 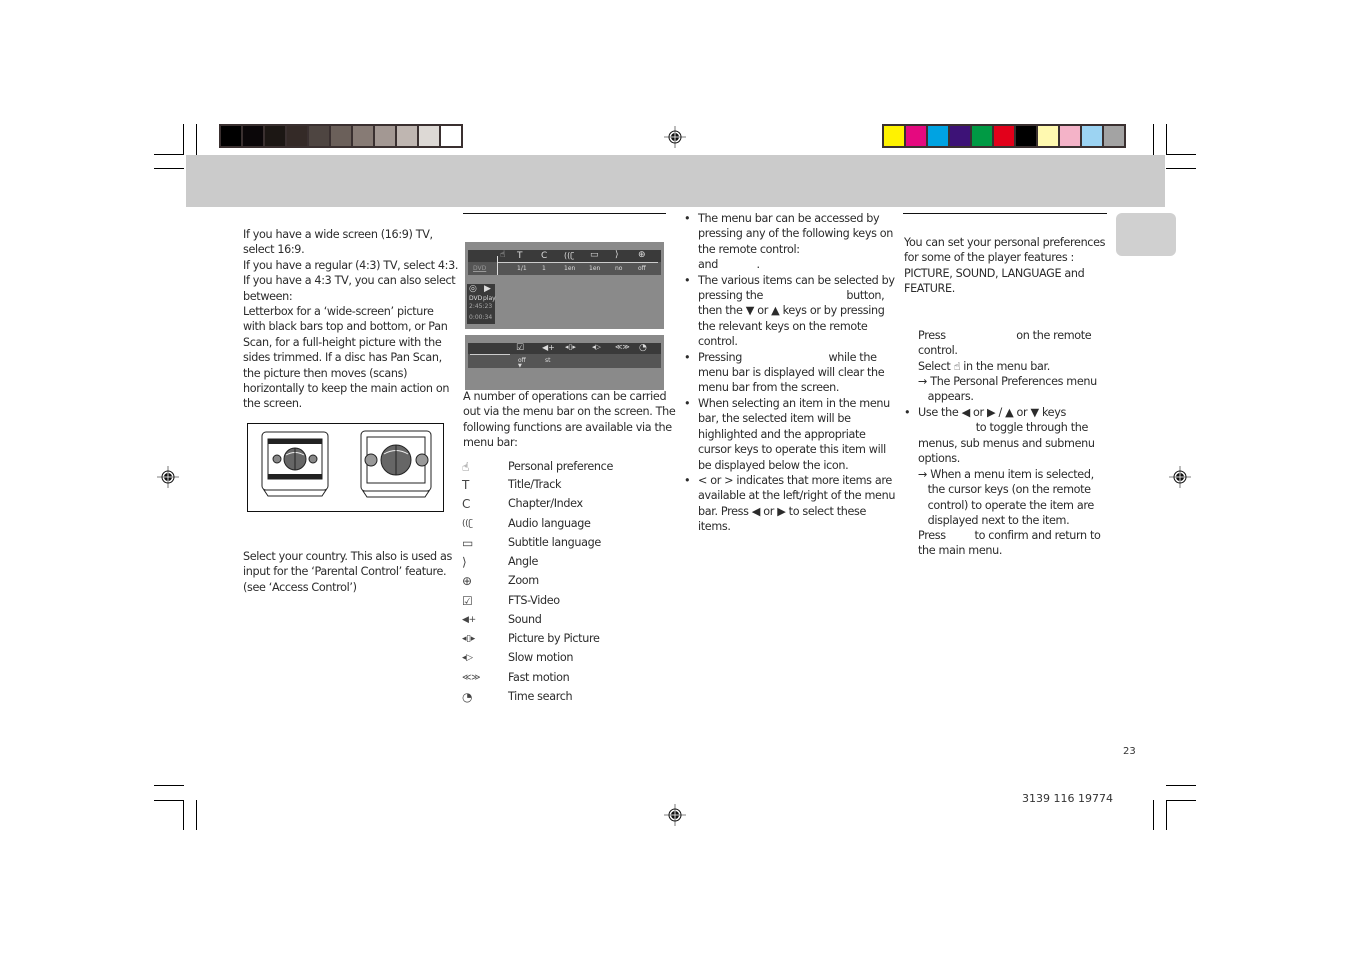 What do you see at coordinates (548, 360) in the screenshot?
I see `osd-sound-value: st` at bounding box center [548, 360].